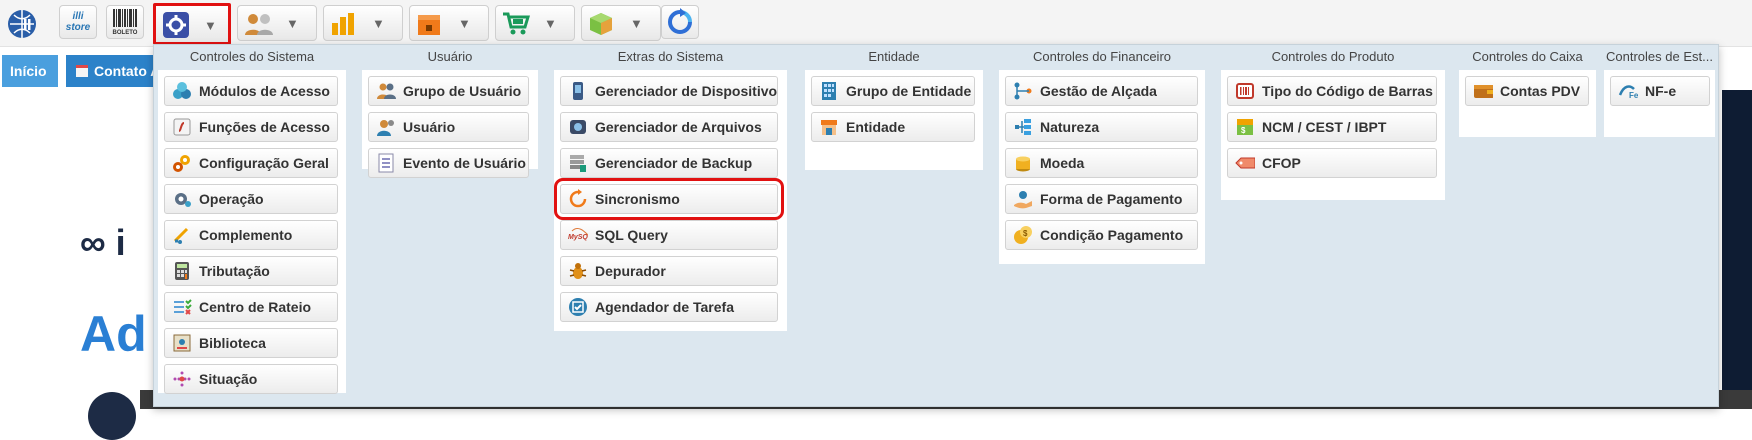 This screenshot has width=1752, height=440. I want to click on menu-item-payment-condition: $ Condição Pagamento, so click(1101, 235).